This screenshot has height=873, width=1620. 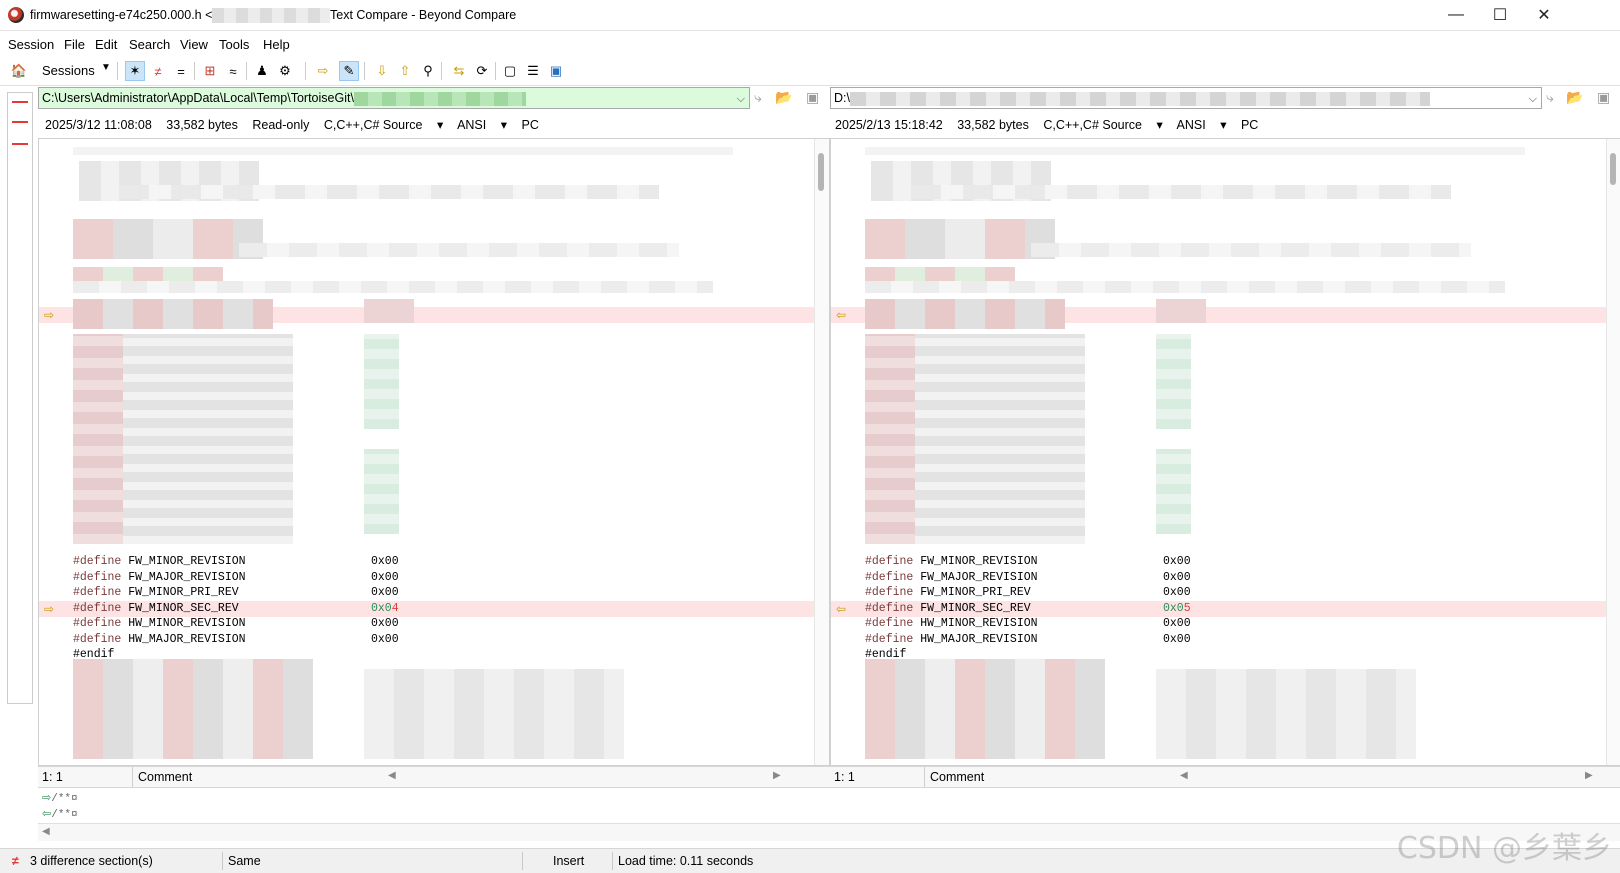 I want to click on left-sync-icon: ⤷, so click(x=758, y=97).